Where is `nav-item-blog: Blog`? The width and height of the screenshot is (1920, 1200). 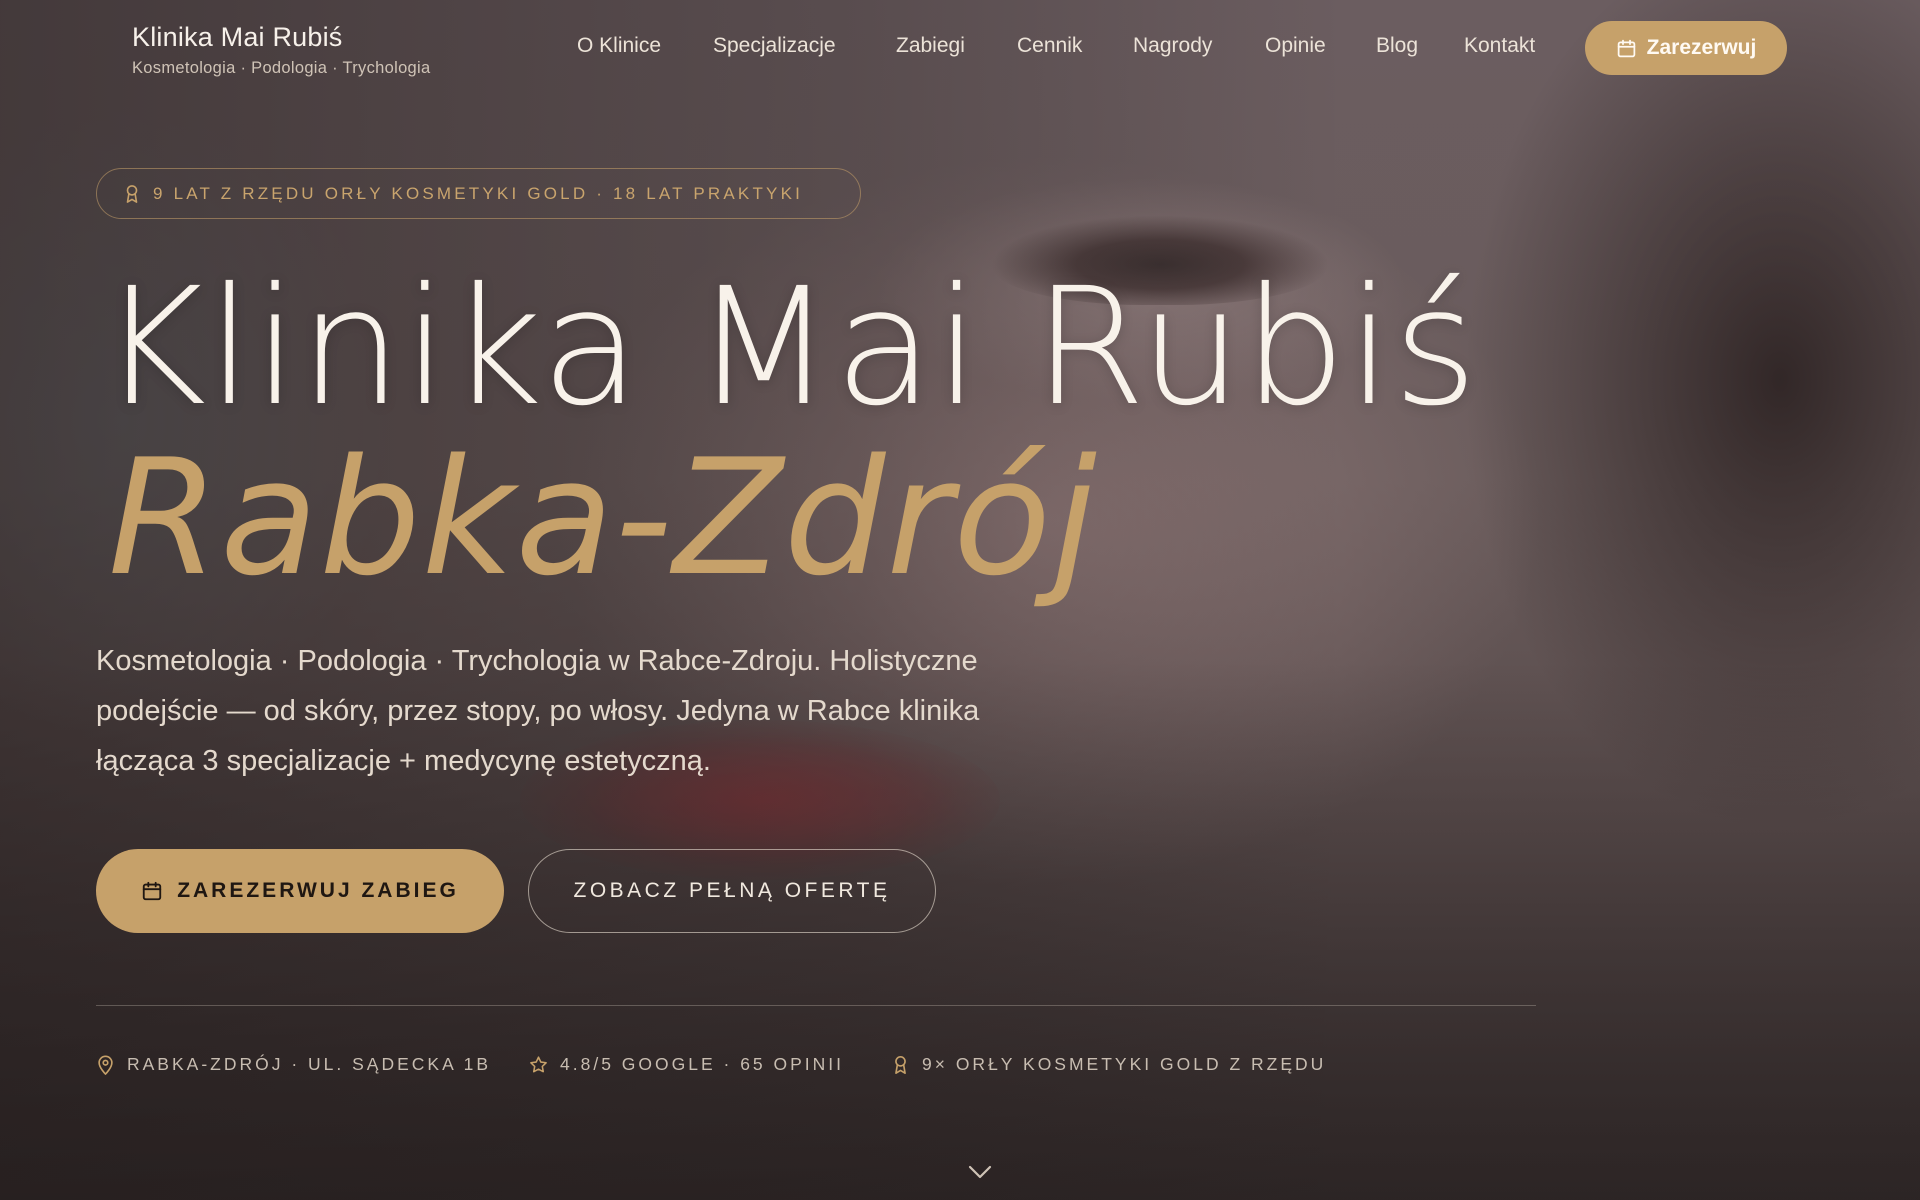 nav-item-blog: Blog is located at coordinates (1397, 46).